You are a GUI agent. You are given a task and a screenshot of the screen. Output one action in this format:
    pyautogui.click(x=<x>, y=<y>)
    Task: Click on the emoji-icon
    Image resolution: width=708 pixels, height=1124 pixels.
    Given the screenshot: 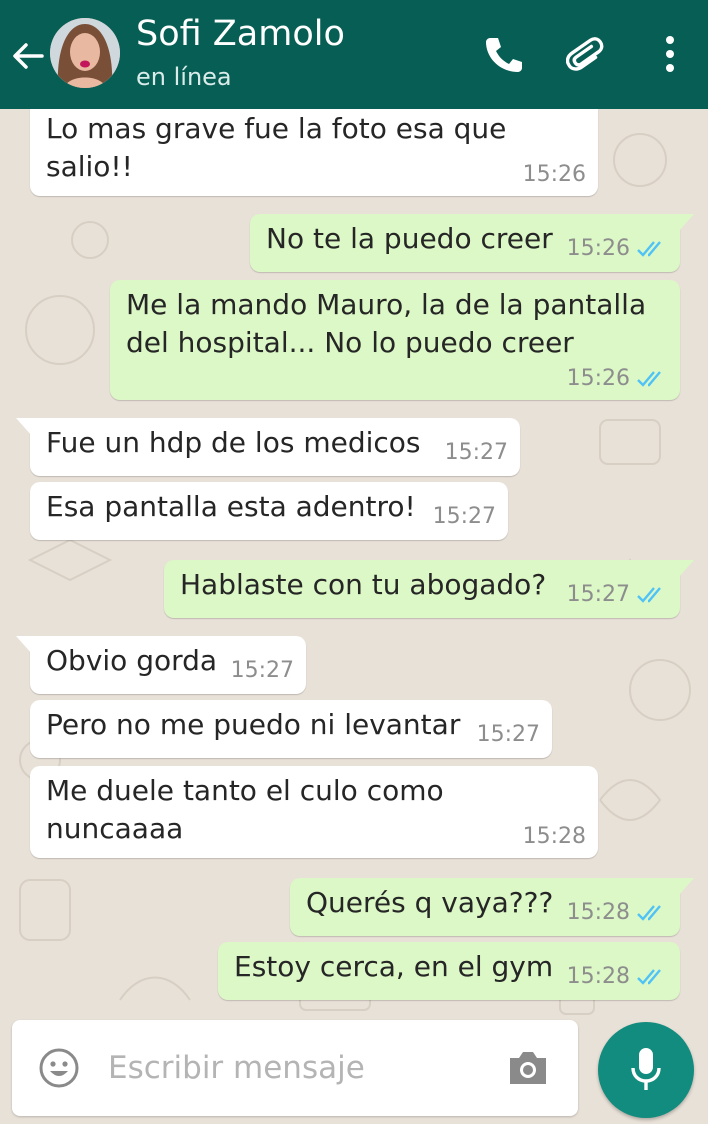 What is the action you would take?
    pyautogui.click(x=59, y=1068)
    